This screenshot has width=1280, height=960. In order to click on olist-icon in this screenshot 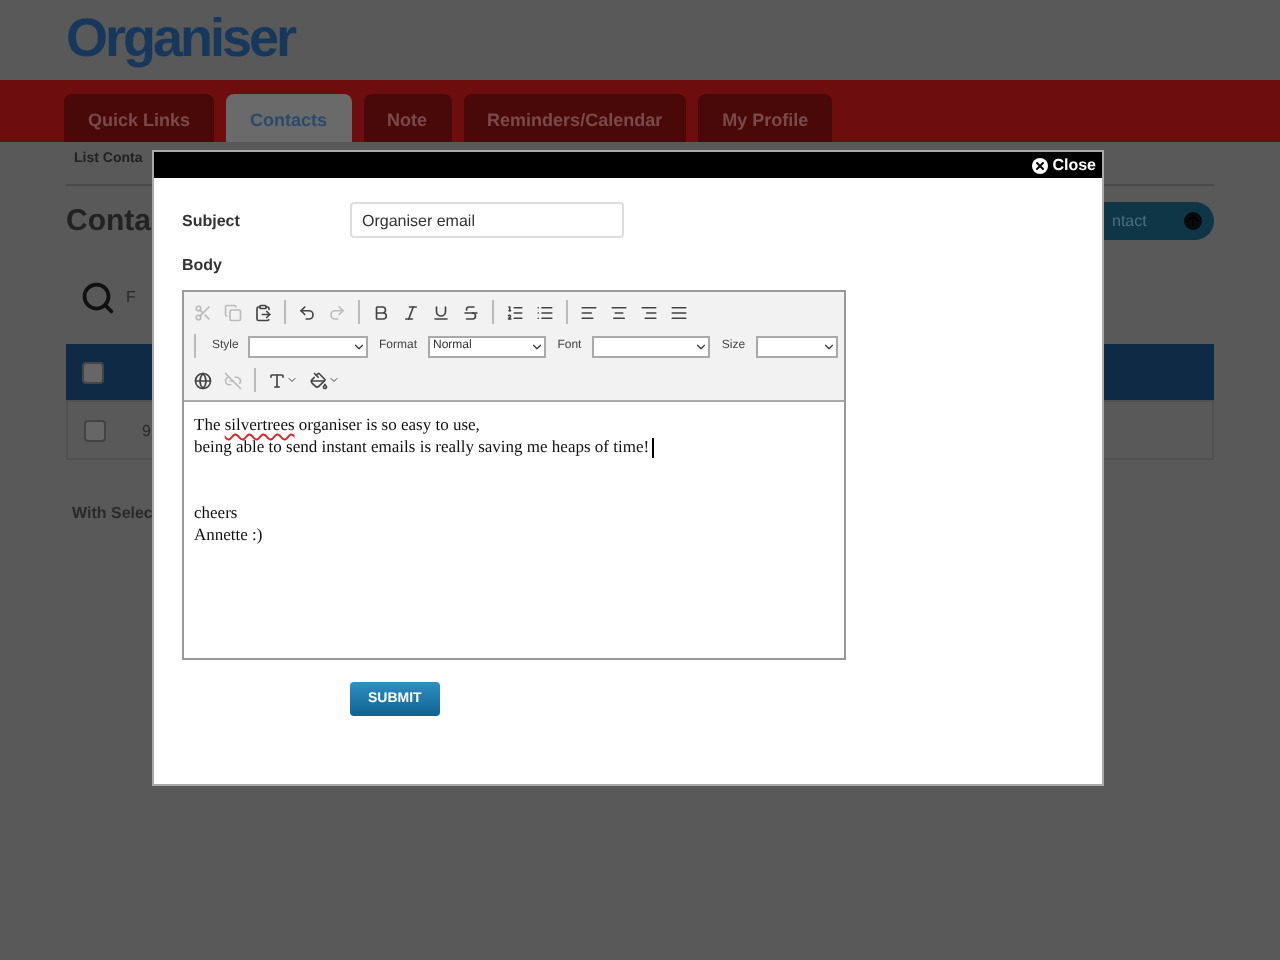, I will do `click(515, 312)`.